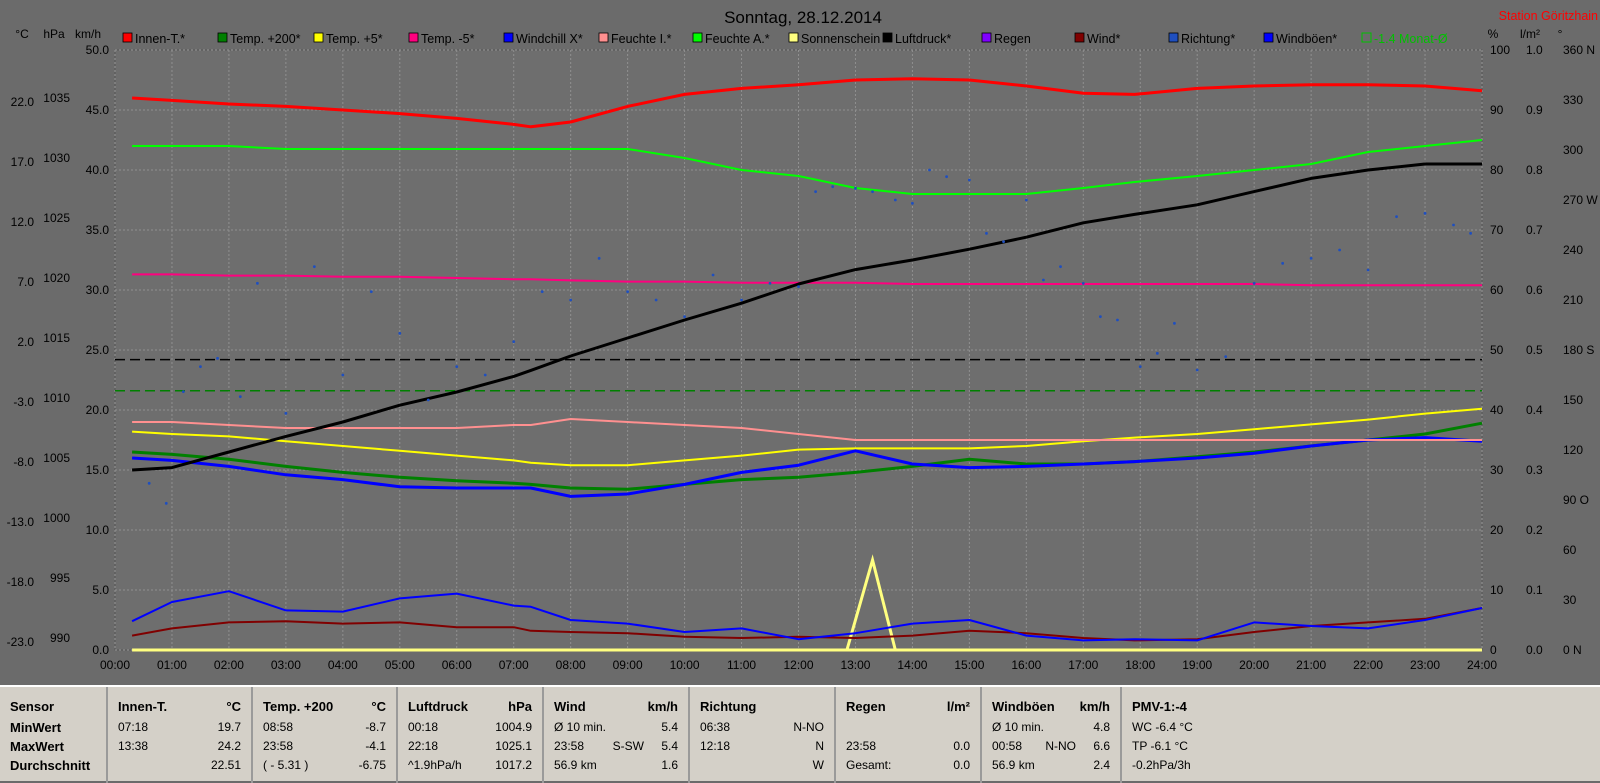 This screenshot has width=1600, height=783. Describe the element at coordinates (737, 39) in the screenshot. I see `legend-label: Feuchte A.*` at that location.